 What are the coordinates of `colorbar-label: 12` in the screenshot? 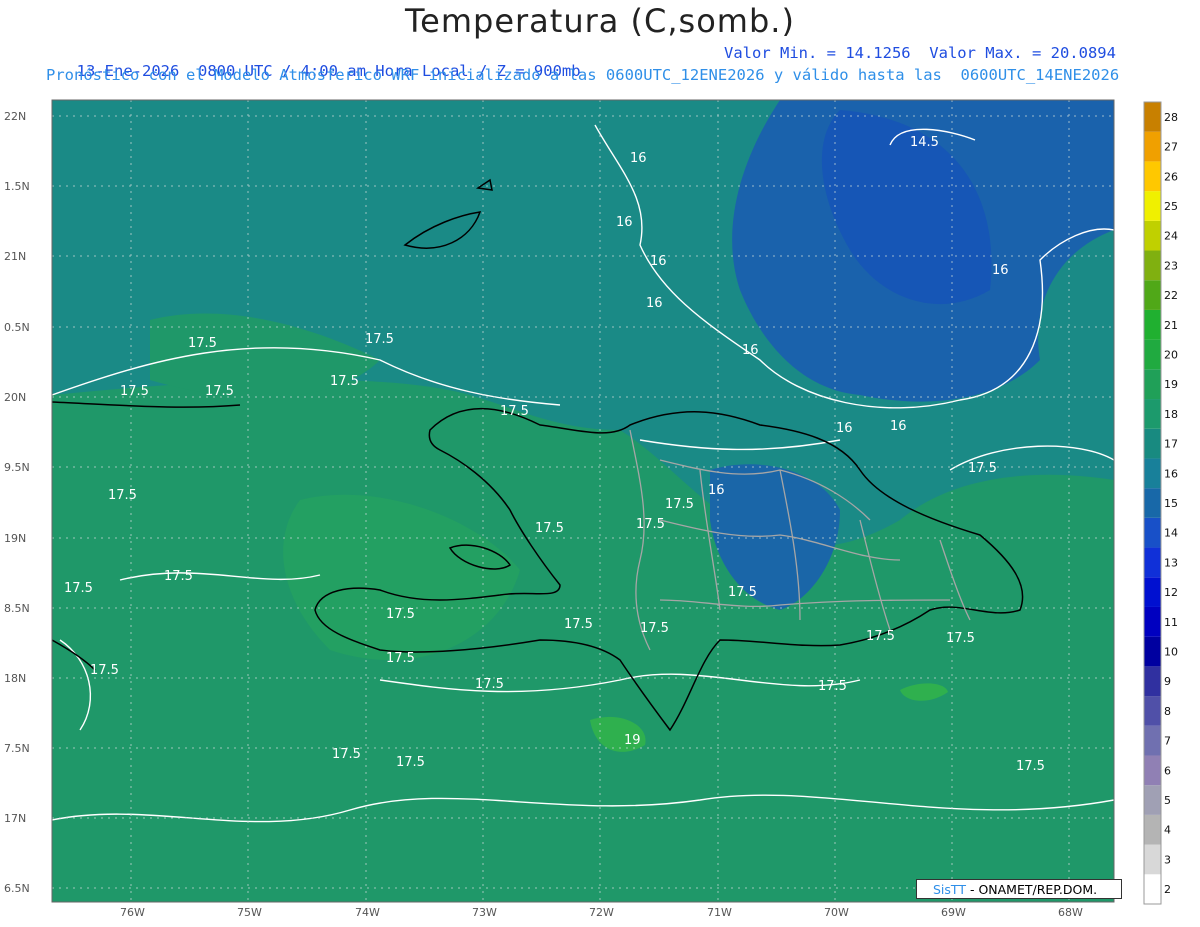 It's located at (1171, 592).